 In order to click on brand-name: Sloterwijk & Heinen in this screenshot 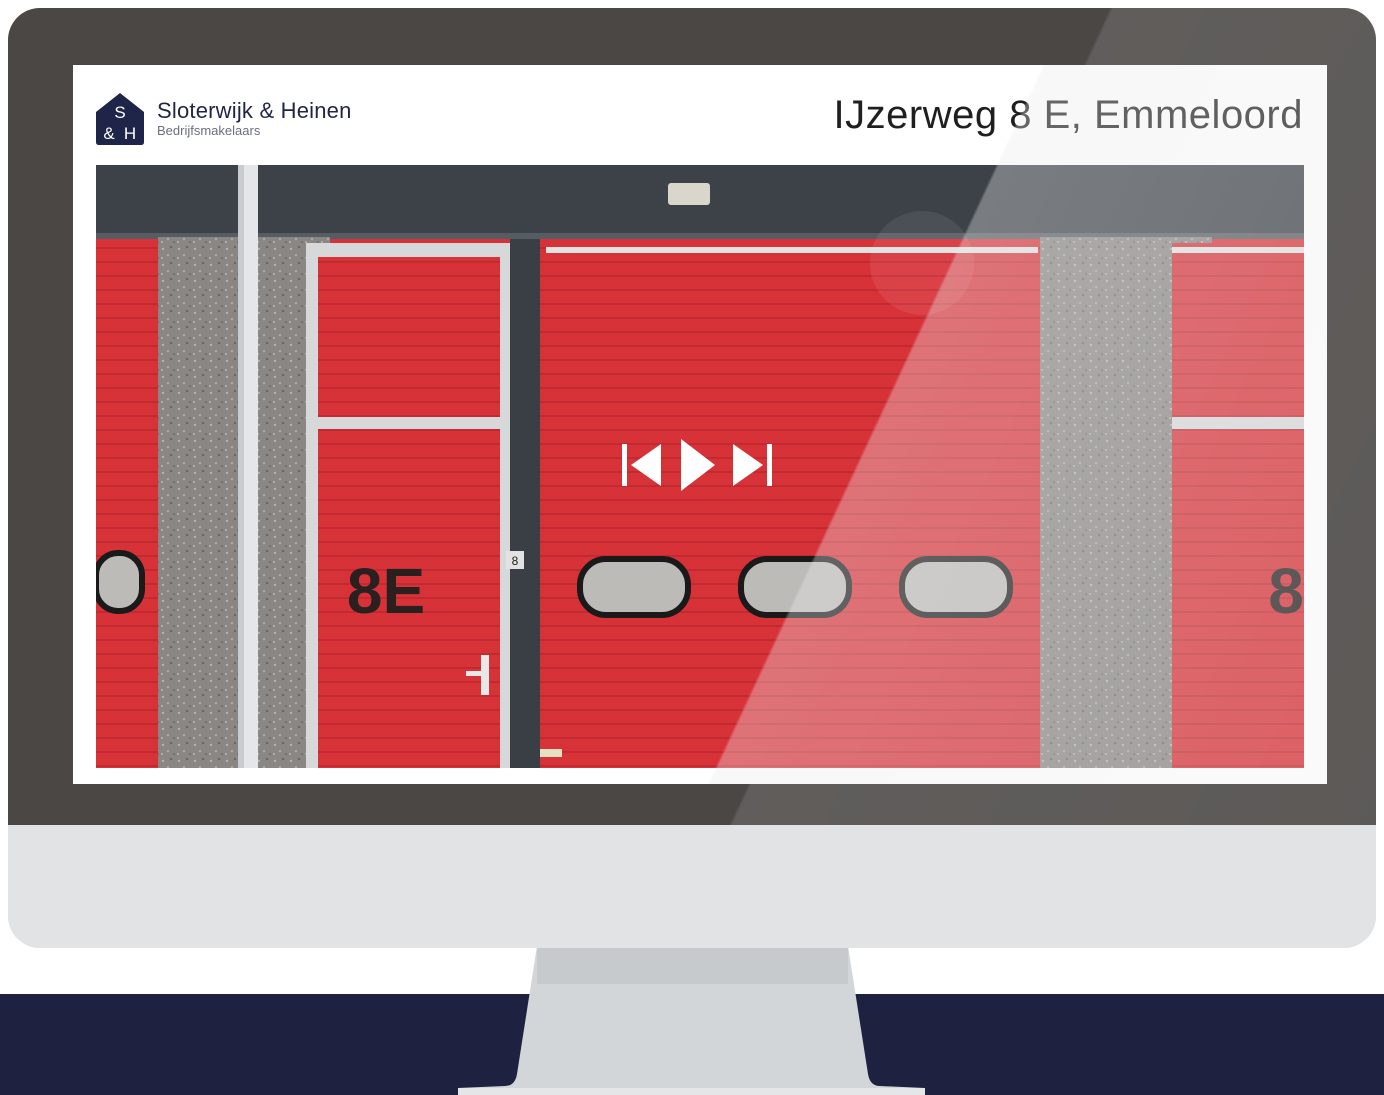, I will do `click(254, 110)`.